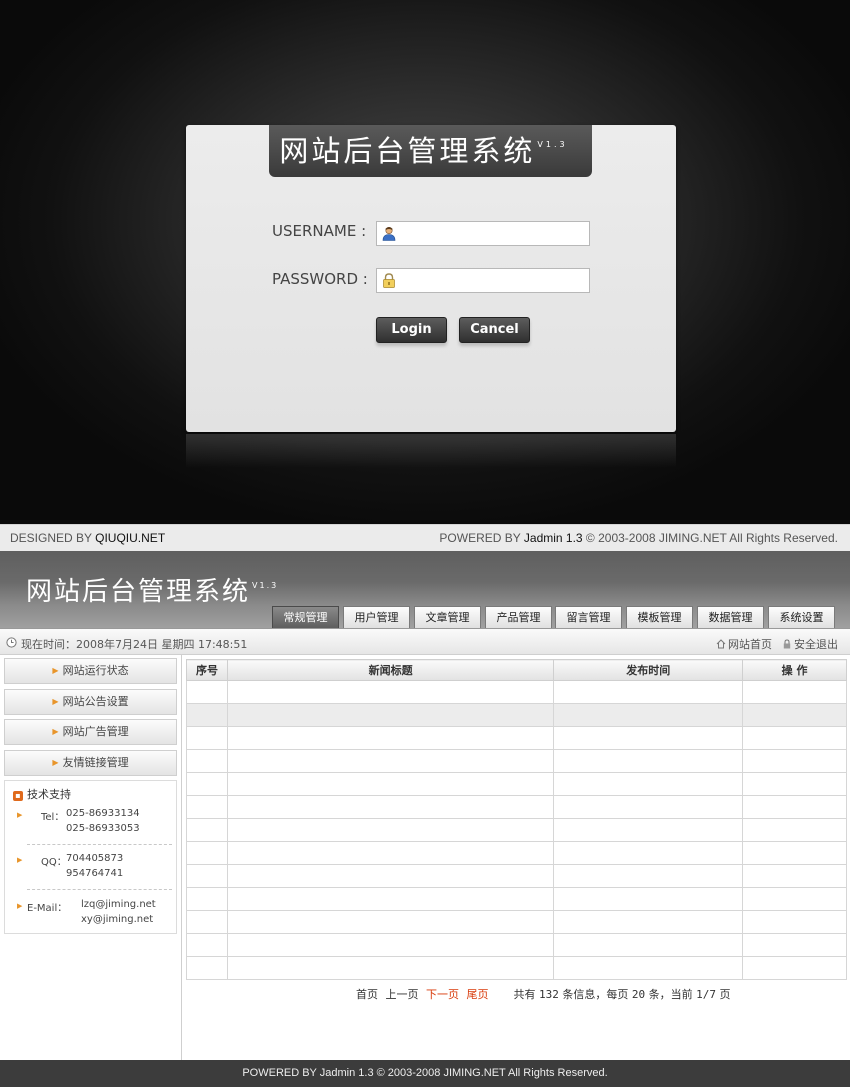  What do you see at coordinates (730, 617) in the screenshot?
I see `tab-data: 数据管理` at bounding box center [730, 617].